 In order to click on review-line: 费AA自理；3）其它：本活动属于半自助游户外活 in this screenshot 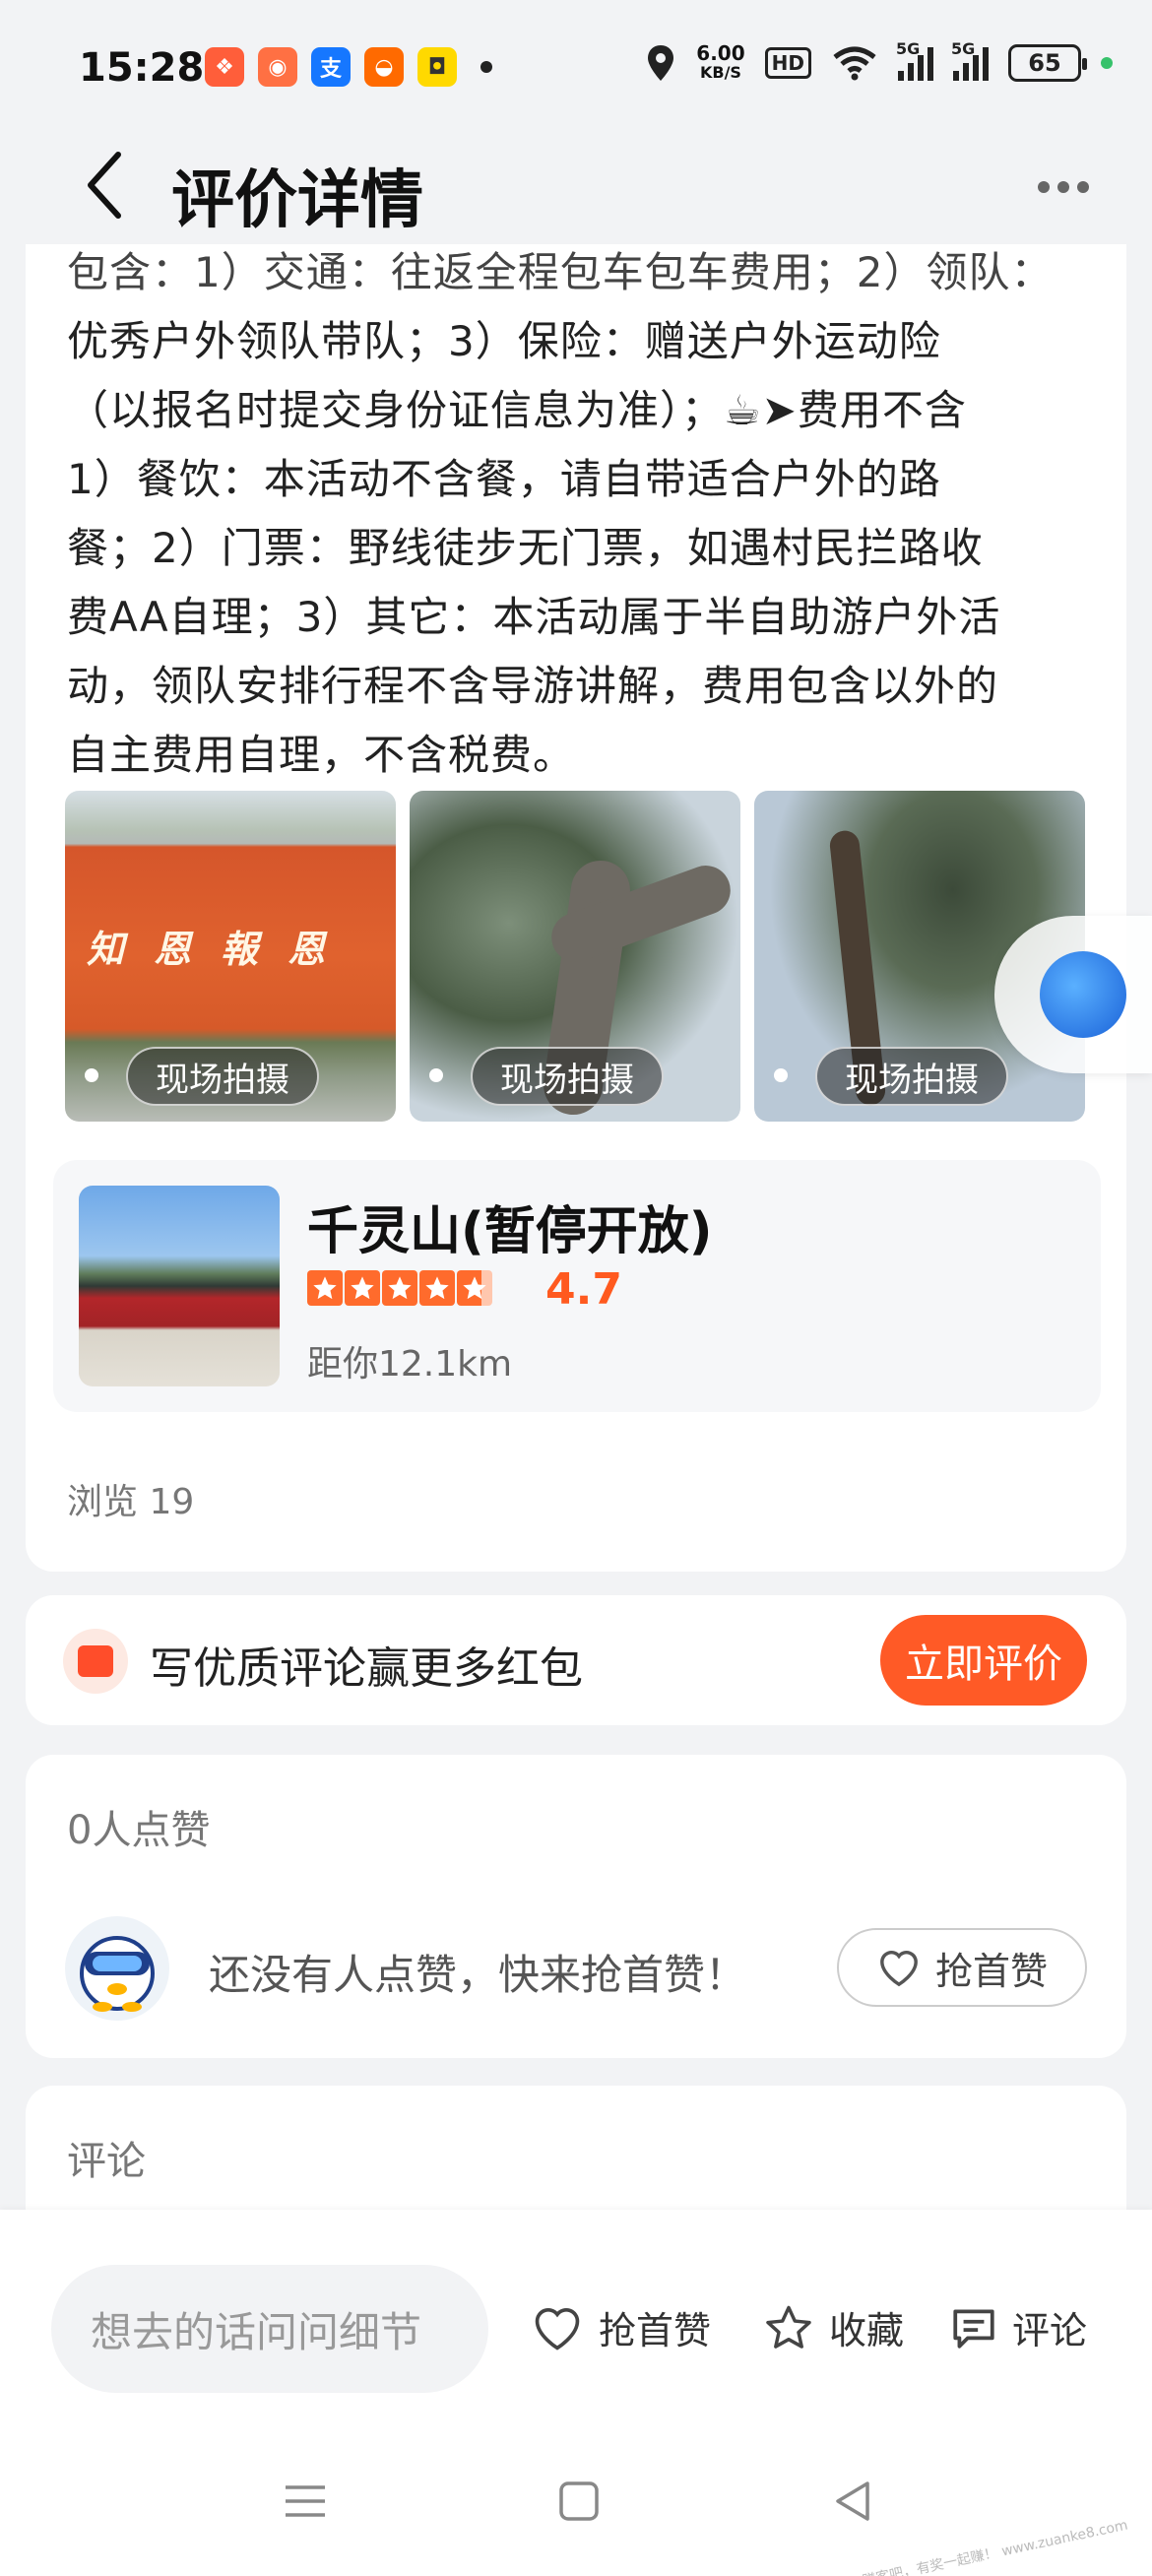, I will do `click(534, 617)`.